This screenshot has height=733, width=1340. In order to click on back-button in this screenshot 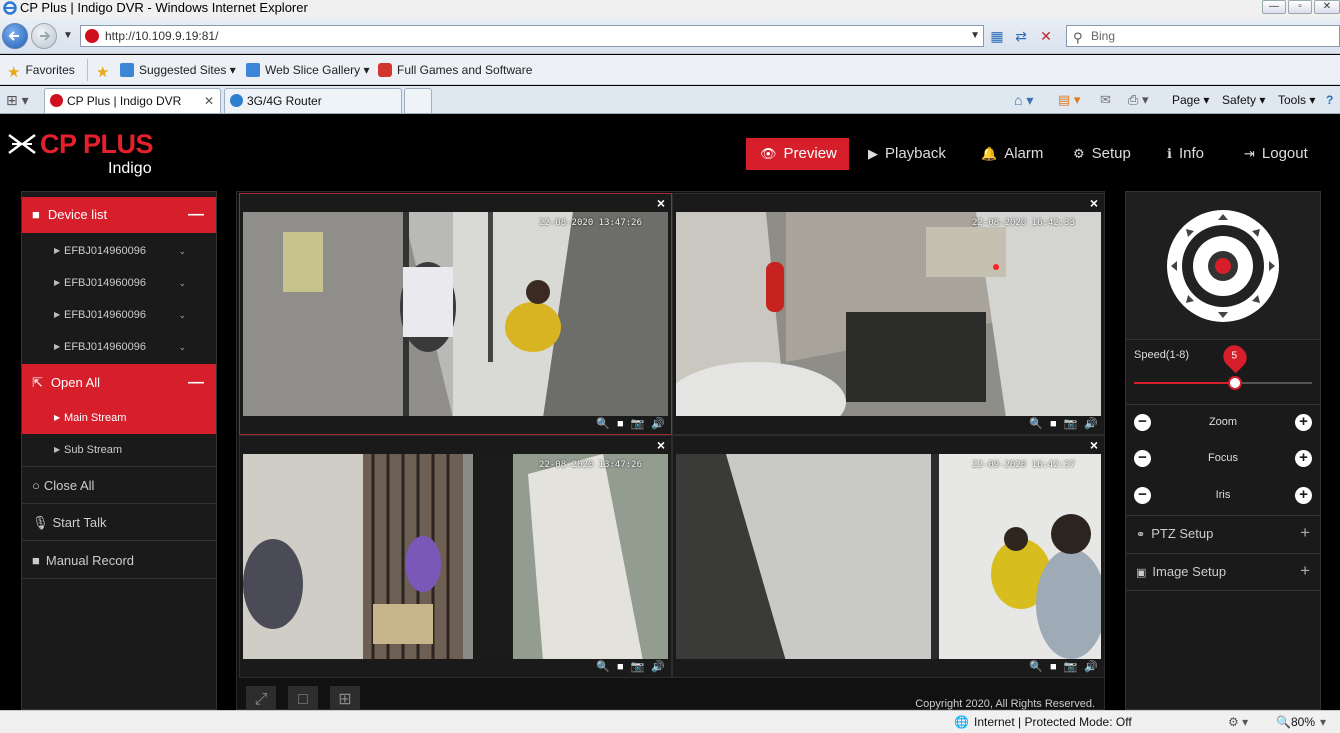, I will do `click(15, 36)`.